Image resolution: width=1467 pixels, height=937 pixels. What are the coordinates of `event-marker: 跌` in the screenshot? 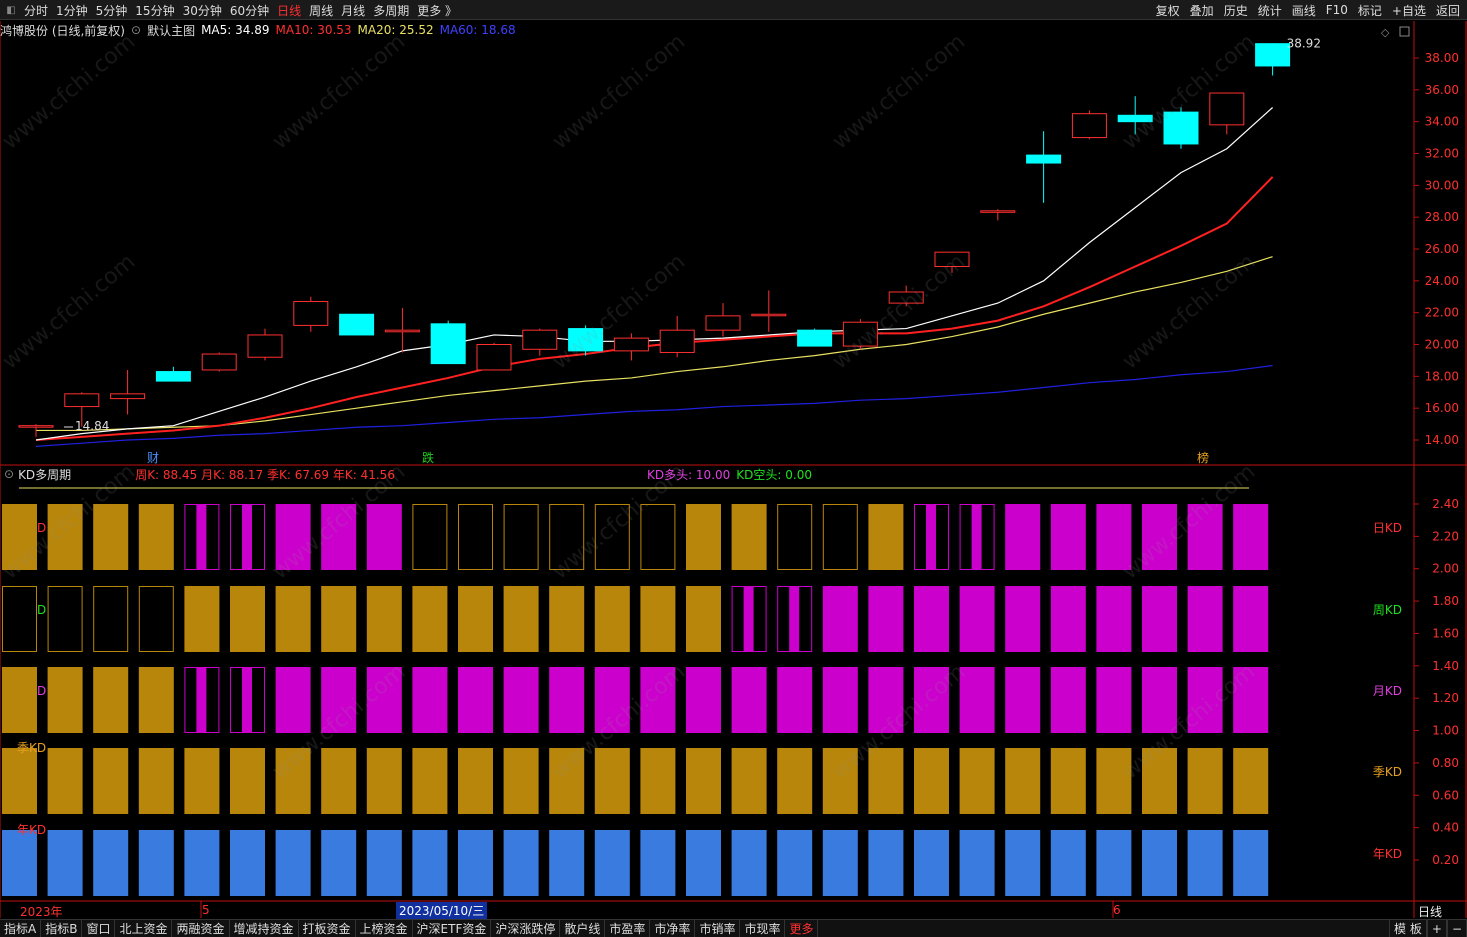 It's located at (428, 457).